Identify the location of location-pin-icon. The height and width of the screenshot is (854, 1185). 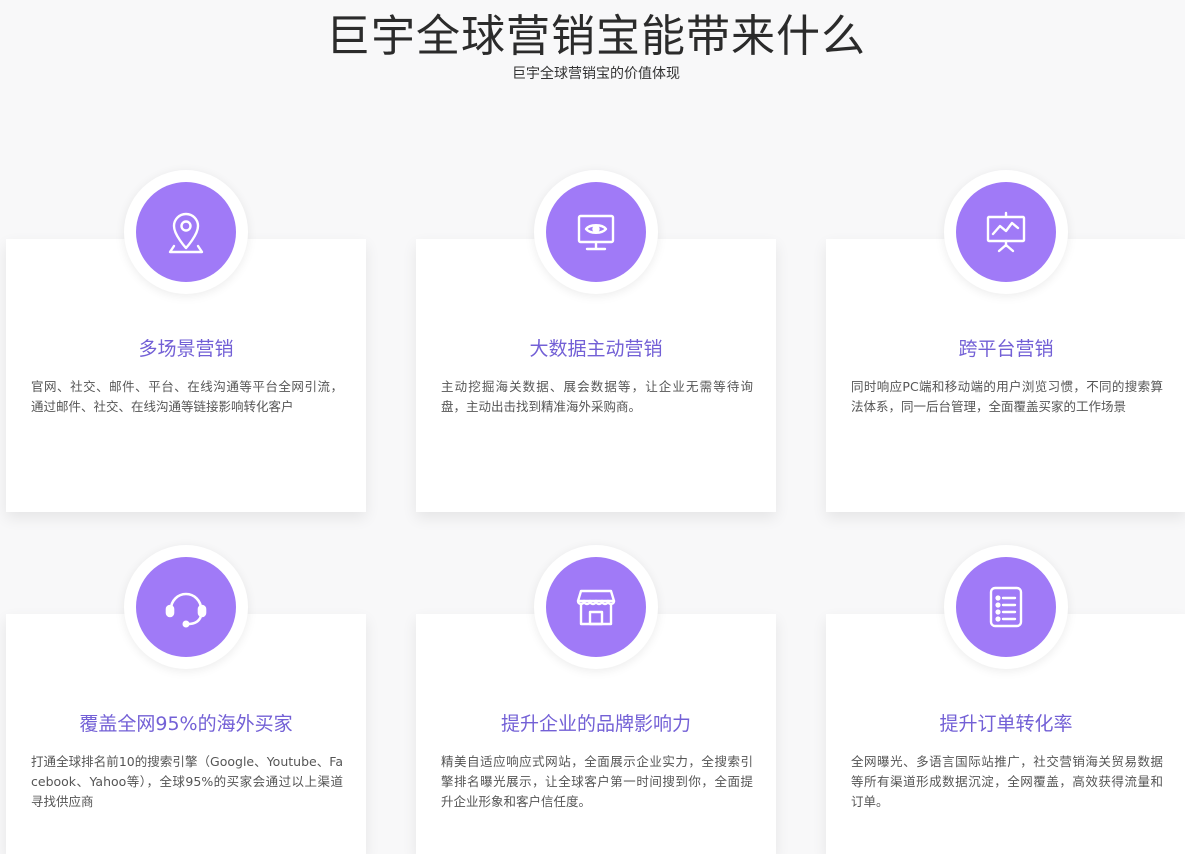
(186, 232).